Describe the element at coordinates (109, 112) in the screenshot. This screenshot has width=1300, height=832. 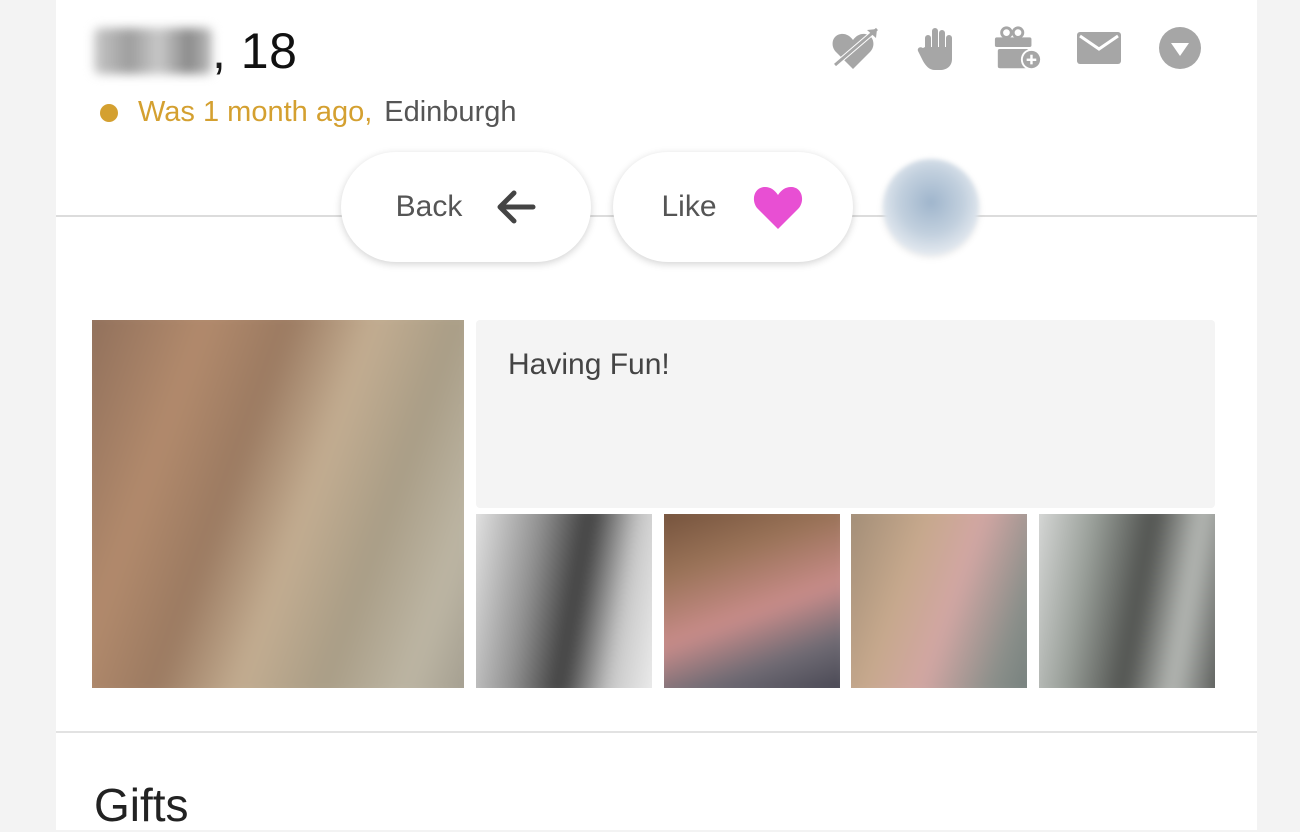
I see `status-dot` at that location.